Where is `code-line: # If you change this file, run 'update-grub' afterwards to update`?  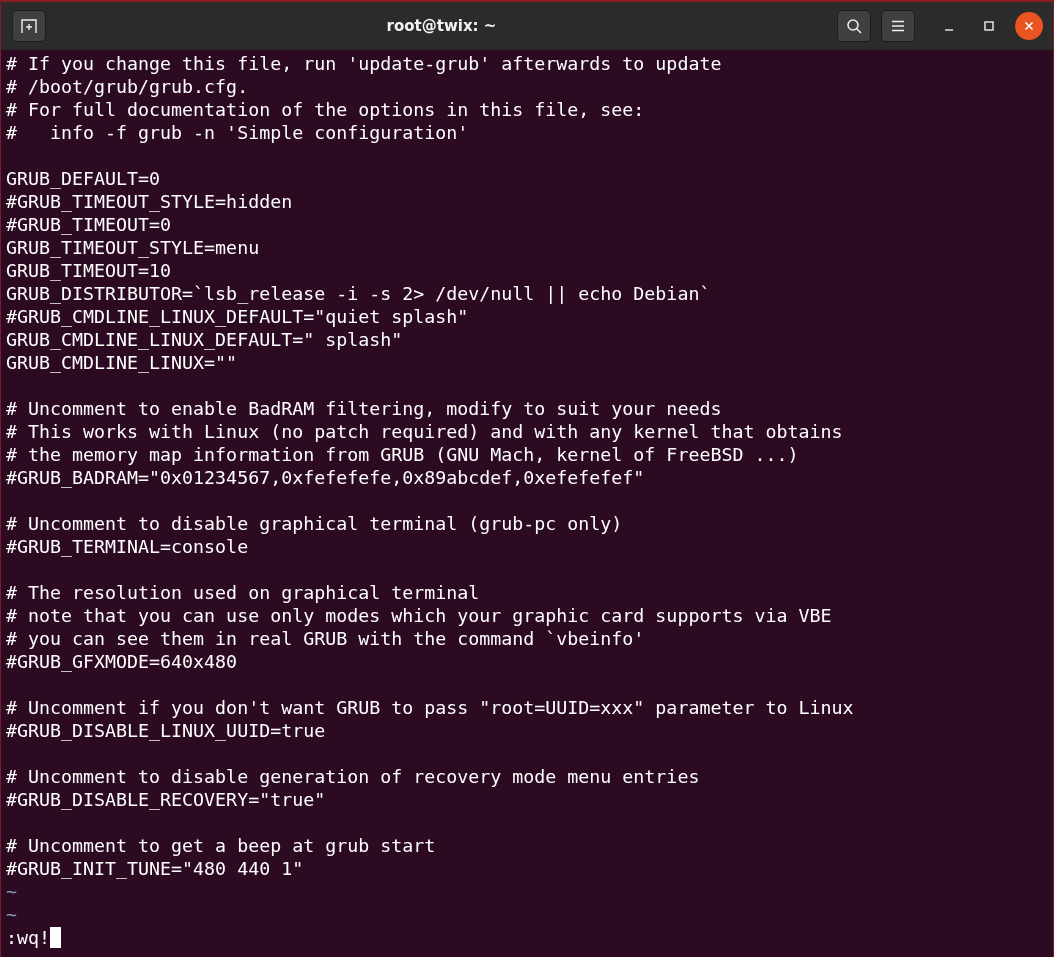
code-line: # If you change this file, run 'update-grub' afterwards to update is located at coordinates (364, 63).